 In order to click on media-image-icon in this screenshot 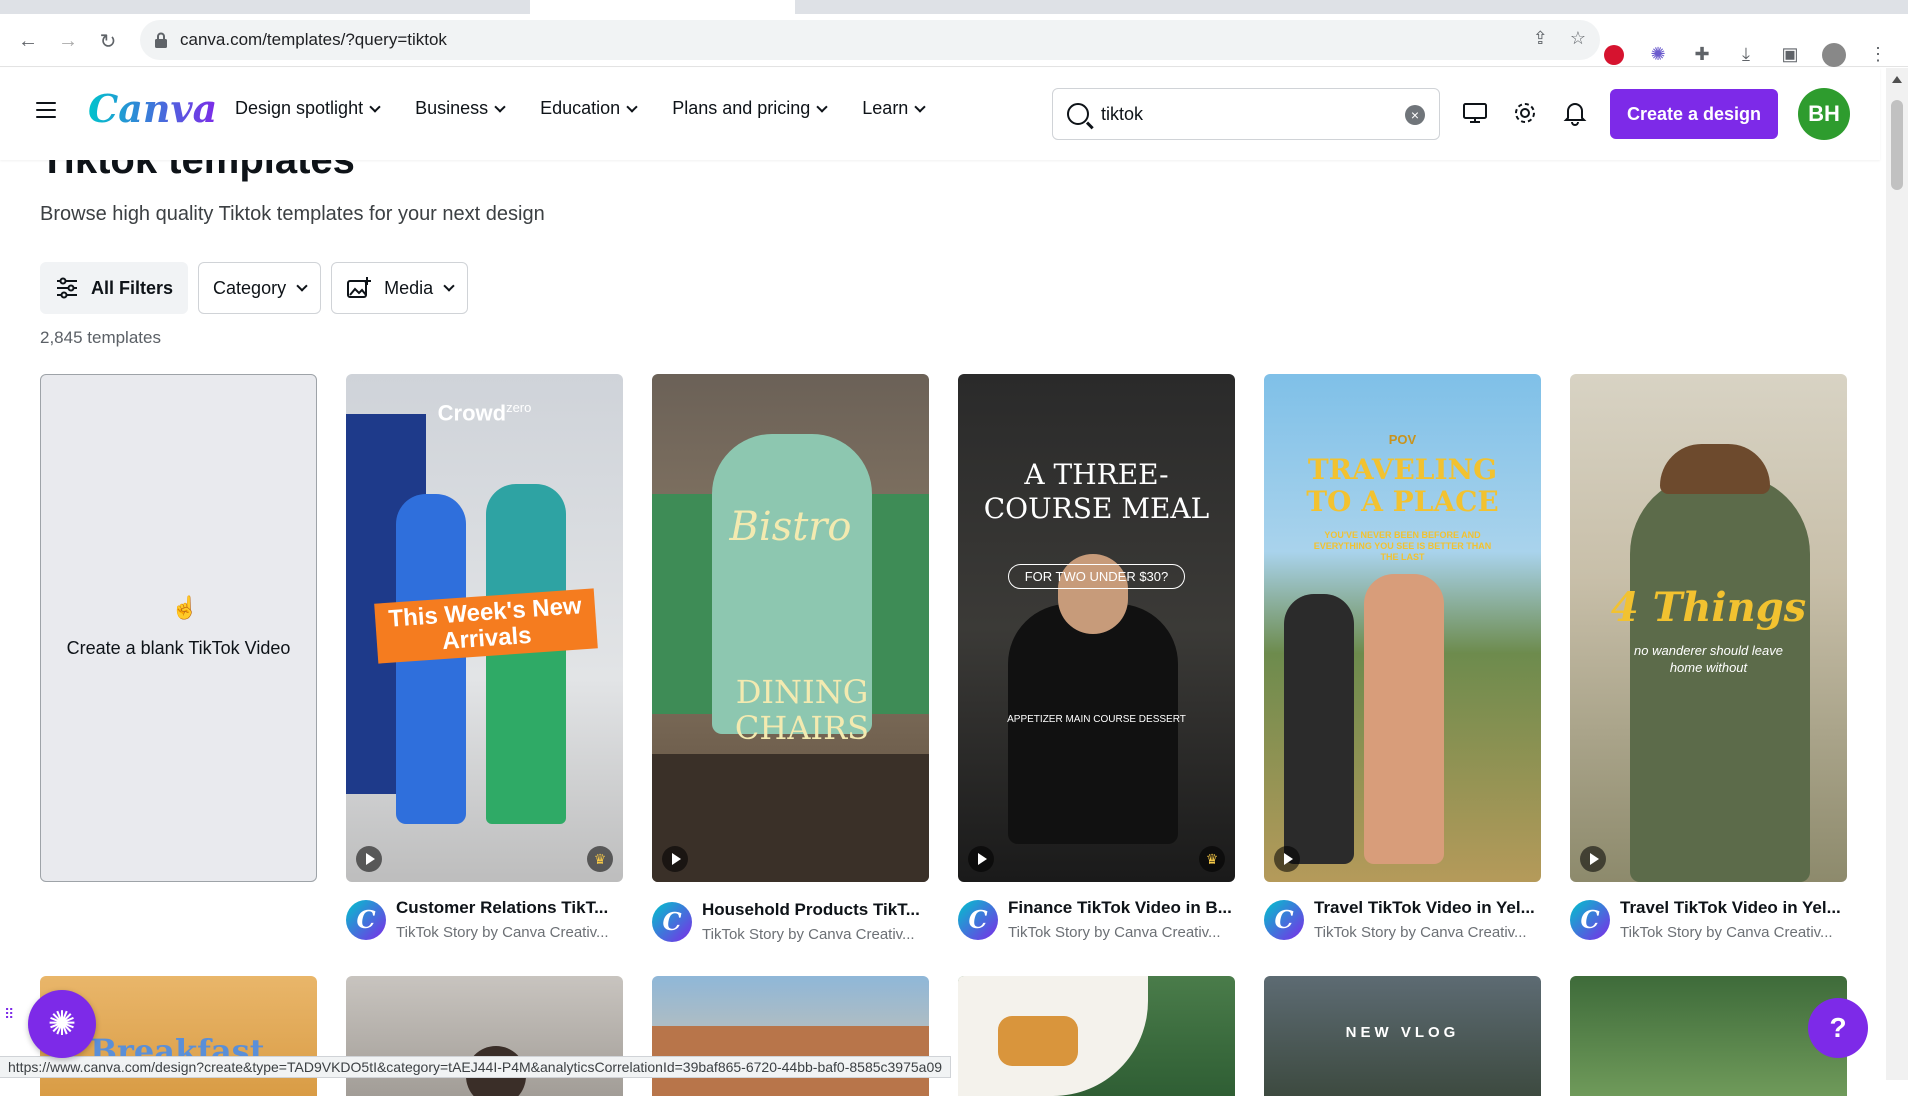, I will do `click(359, 287)`.